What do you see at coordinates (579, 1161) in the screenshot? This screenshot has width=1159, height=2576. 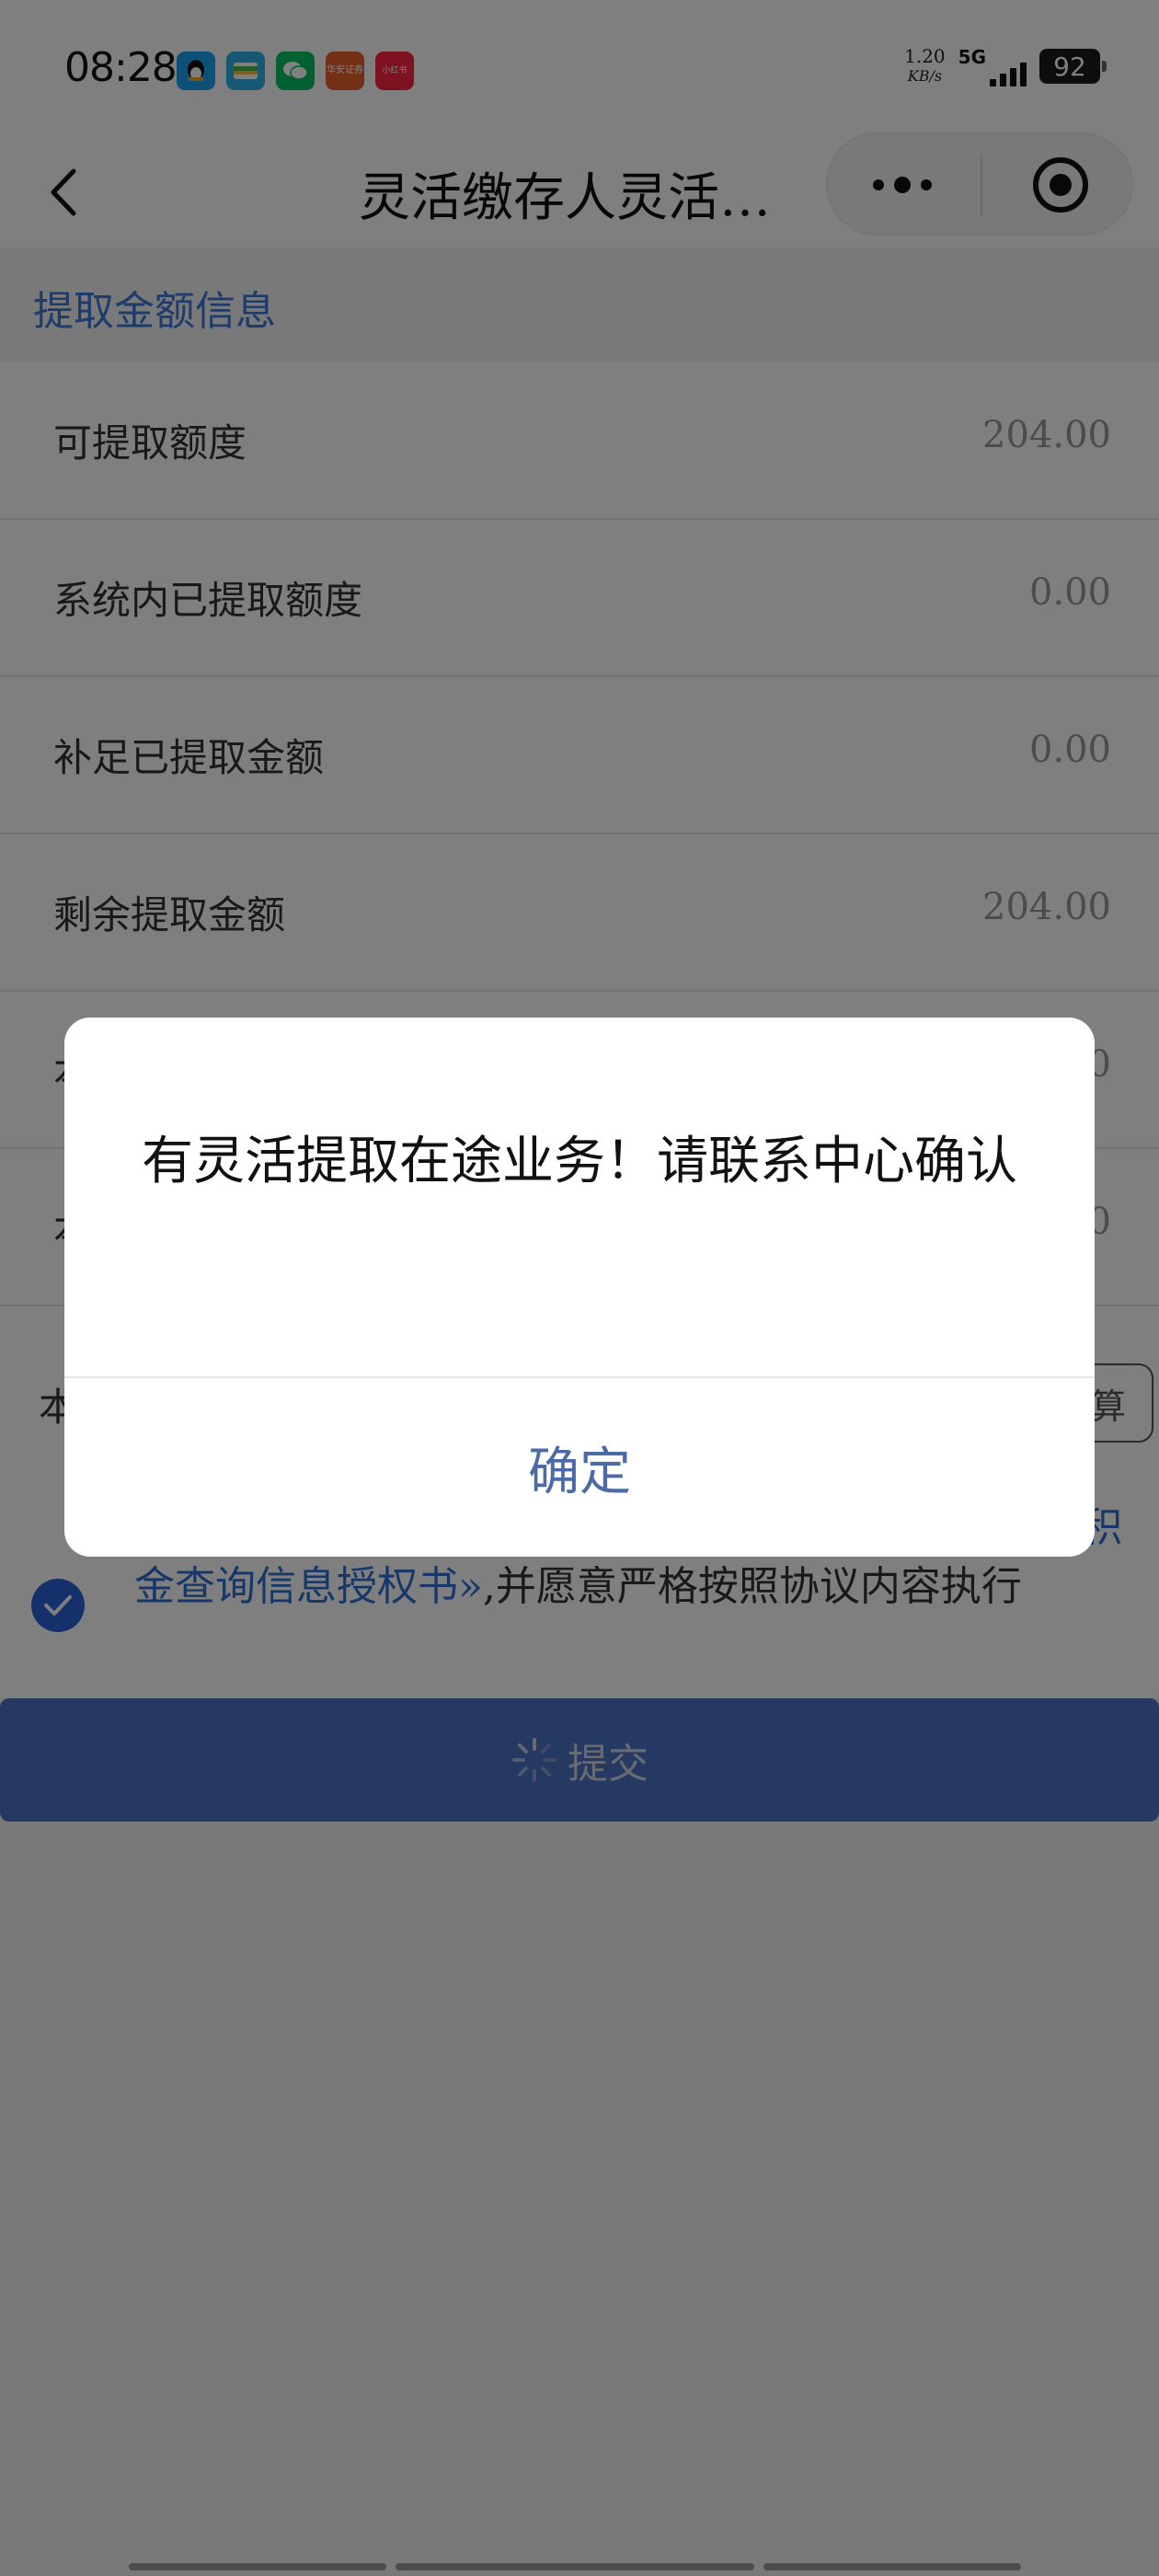 I see `dialog-message: 有灵活提取在途业务！请联系中心确认` at bounding box center [579, 1161].